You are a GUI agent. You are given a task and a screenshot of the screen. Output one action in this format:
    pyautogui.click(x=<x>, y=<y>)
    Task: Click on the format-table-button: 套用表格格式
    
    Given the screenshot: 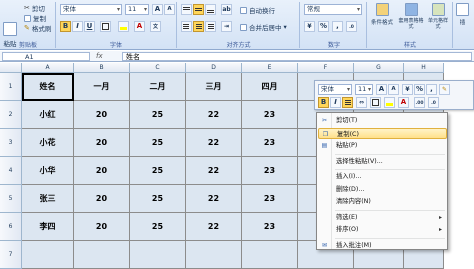 What is the action you would take?
    pyautogui.click(x=411, y=16)
    